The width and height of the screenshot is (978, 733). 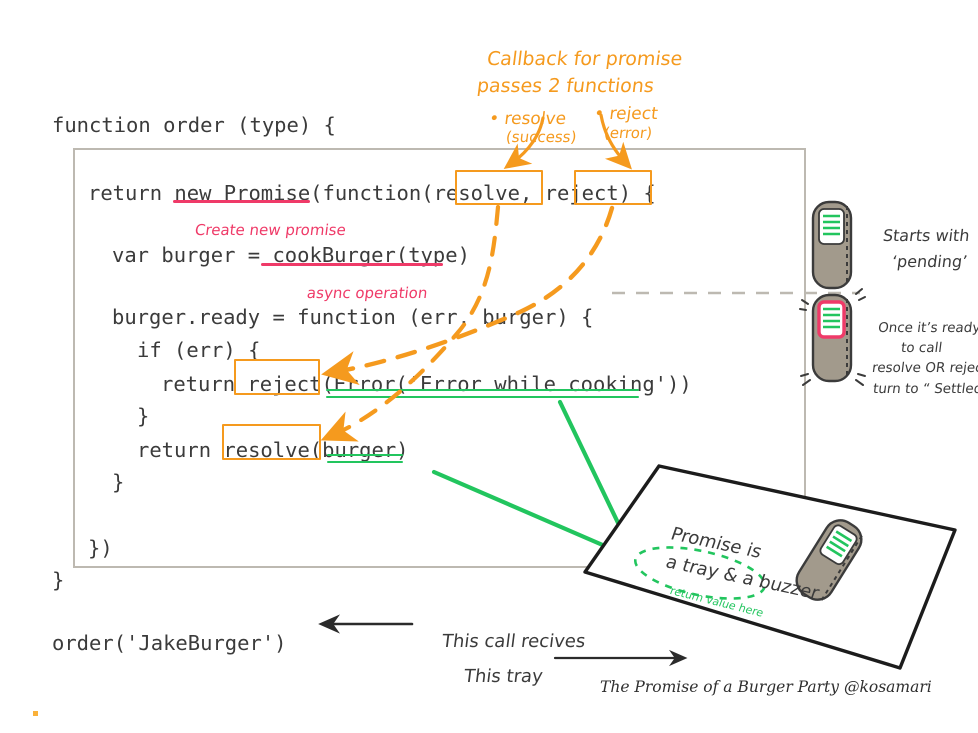 I want to click on annotation-settled-line4: turn to “ Settled ”, so click(x=925, y=389).